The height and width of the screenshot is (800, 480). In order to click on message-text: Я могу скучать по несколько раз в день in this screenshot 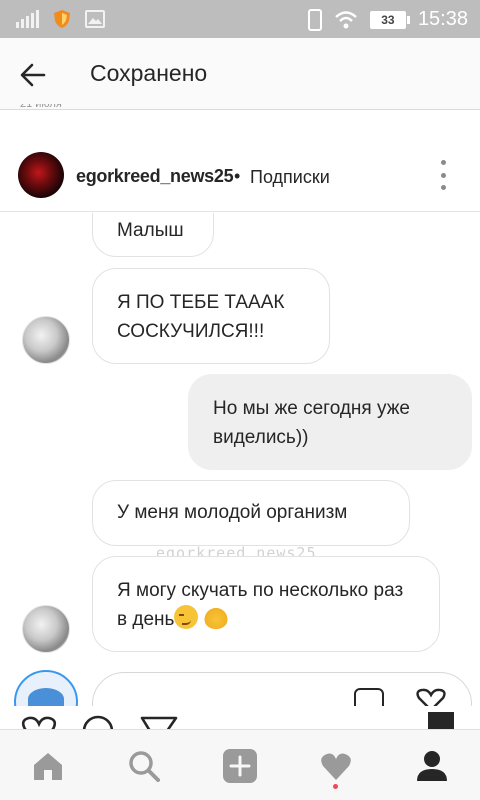, I will do `click(260, 605)`.